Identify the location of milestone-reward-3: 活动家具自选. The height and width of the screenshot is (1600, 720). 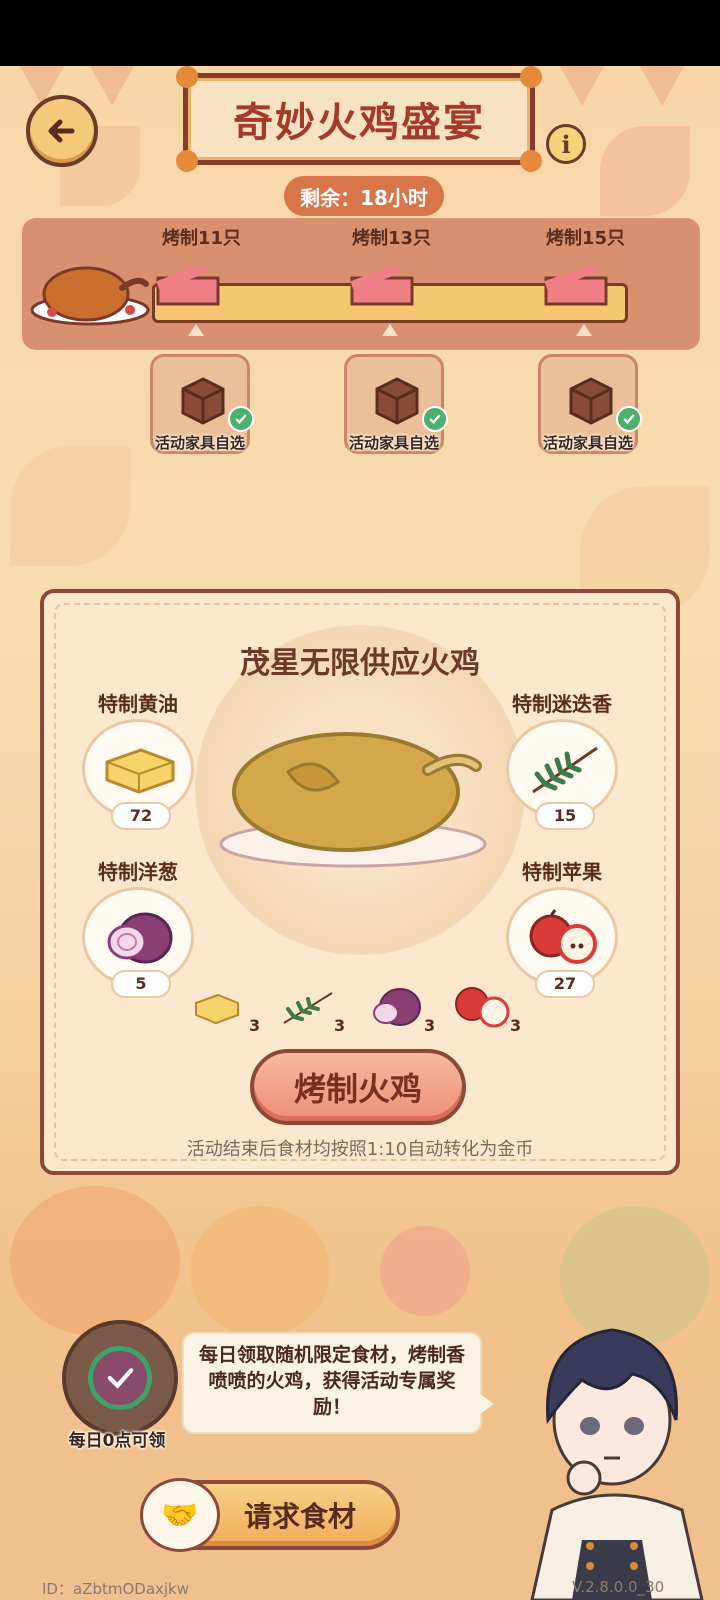
(590, 406).